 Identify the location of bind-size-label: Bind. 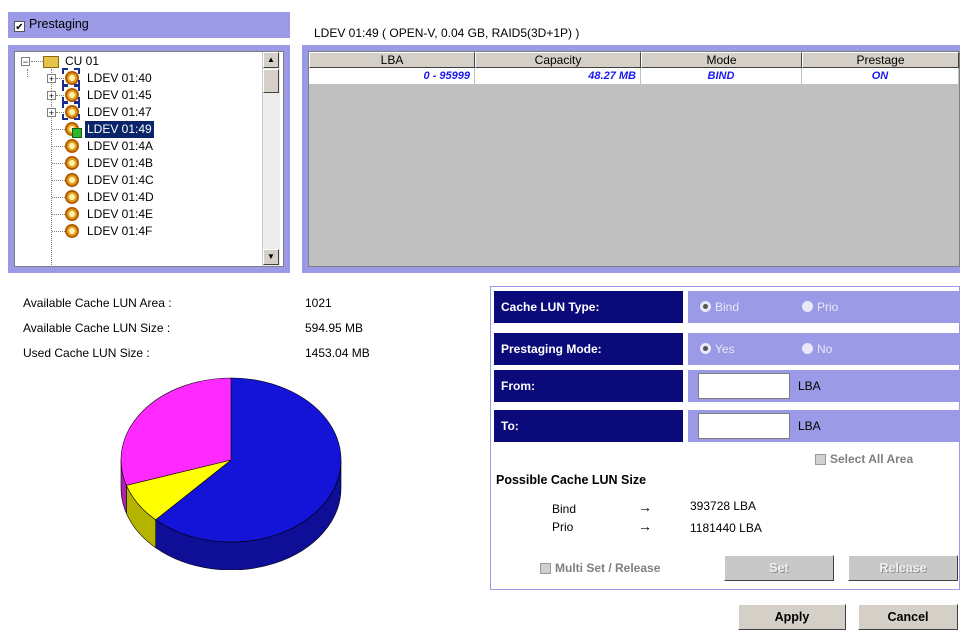
(564, 509).